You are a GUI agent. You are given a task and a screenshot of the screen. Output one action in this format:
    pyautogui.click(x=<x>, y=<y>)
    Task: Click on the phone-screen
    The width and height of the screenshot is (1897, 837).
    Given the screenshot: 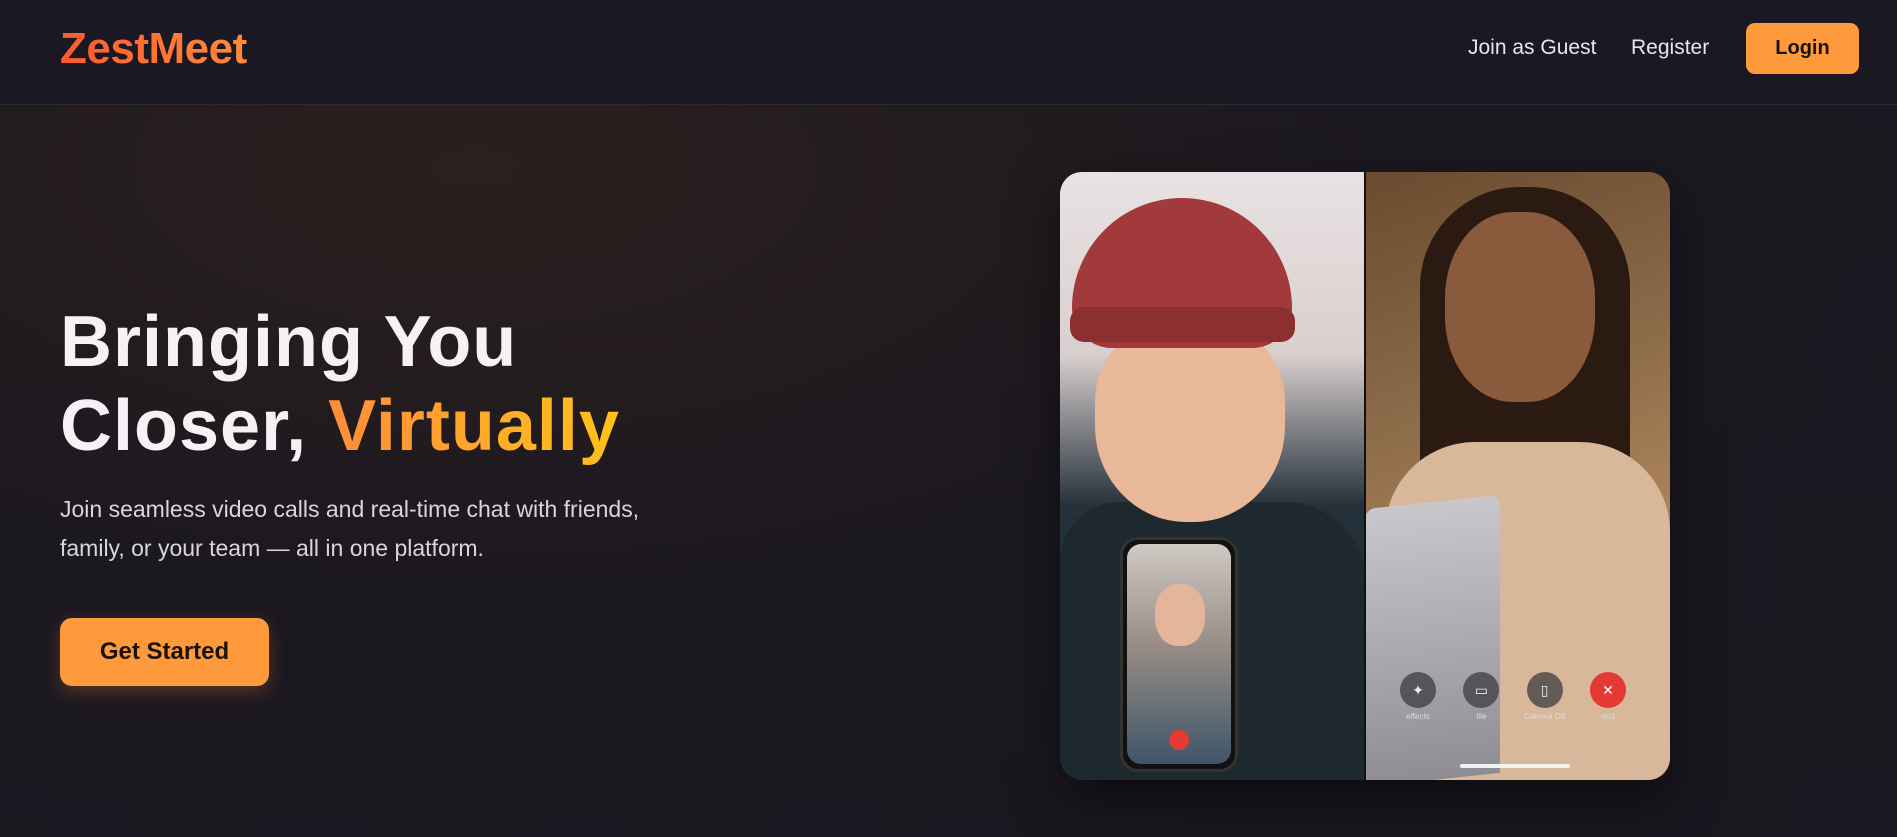 What is the action you would take?
    pyautogui.click(x=1179, y=654)
    